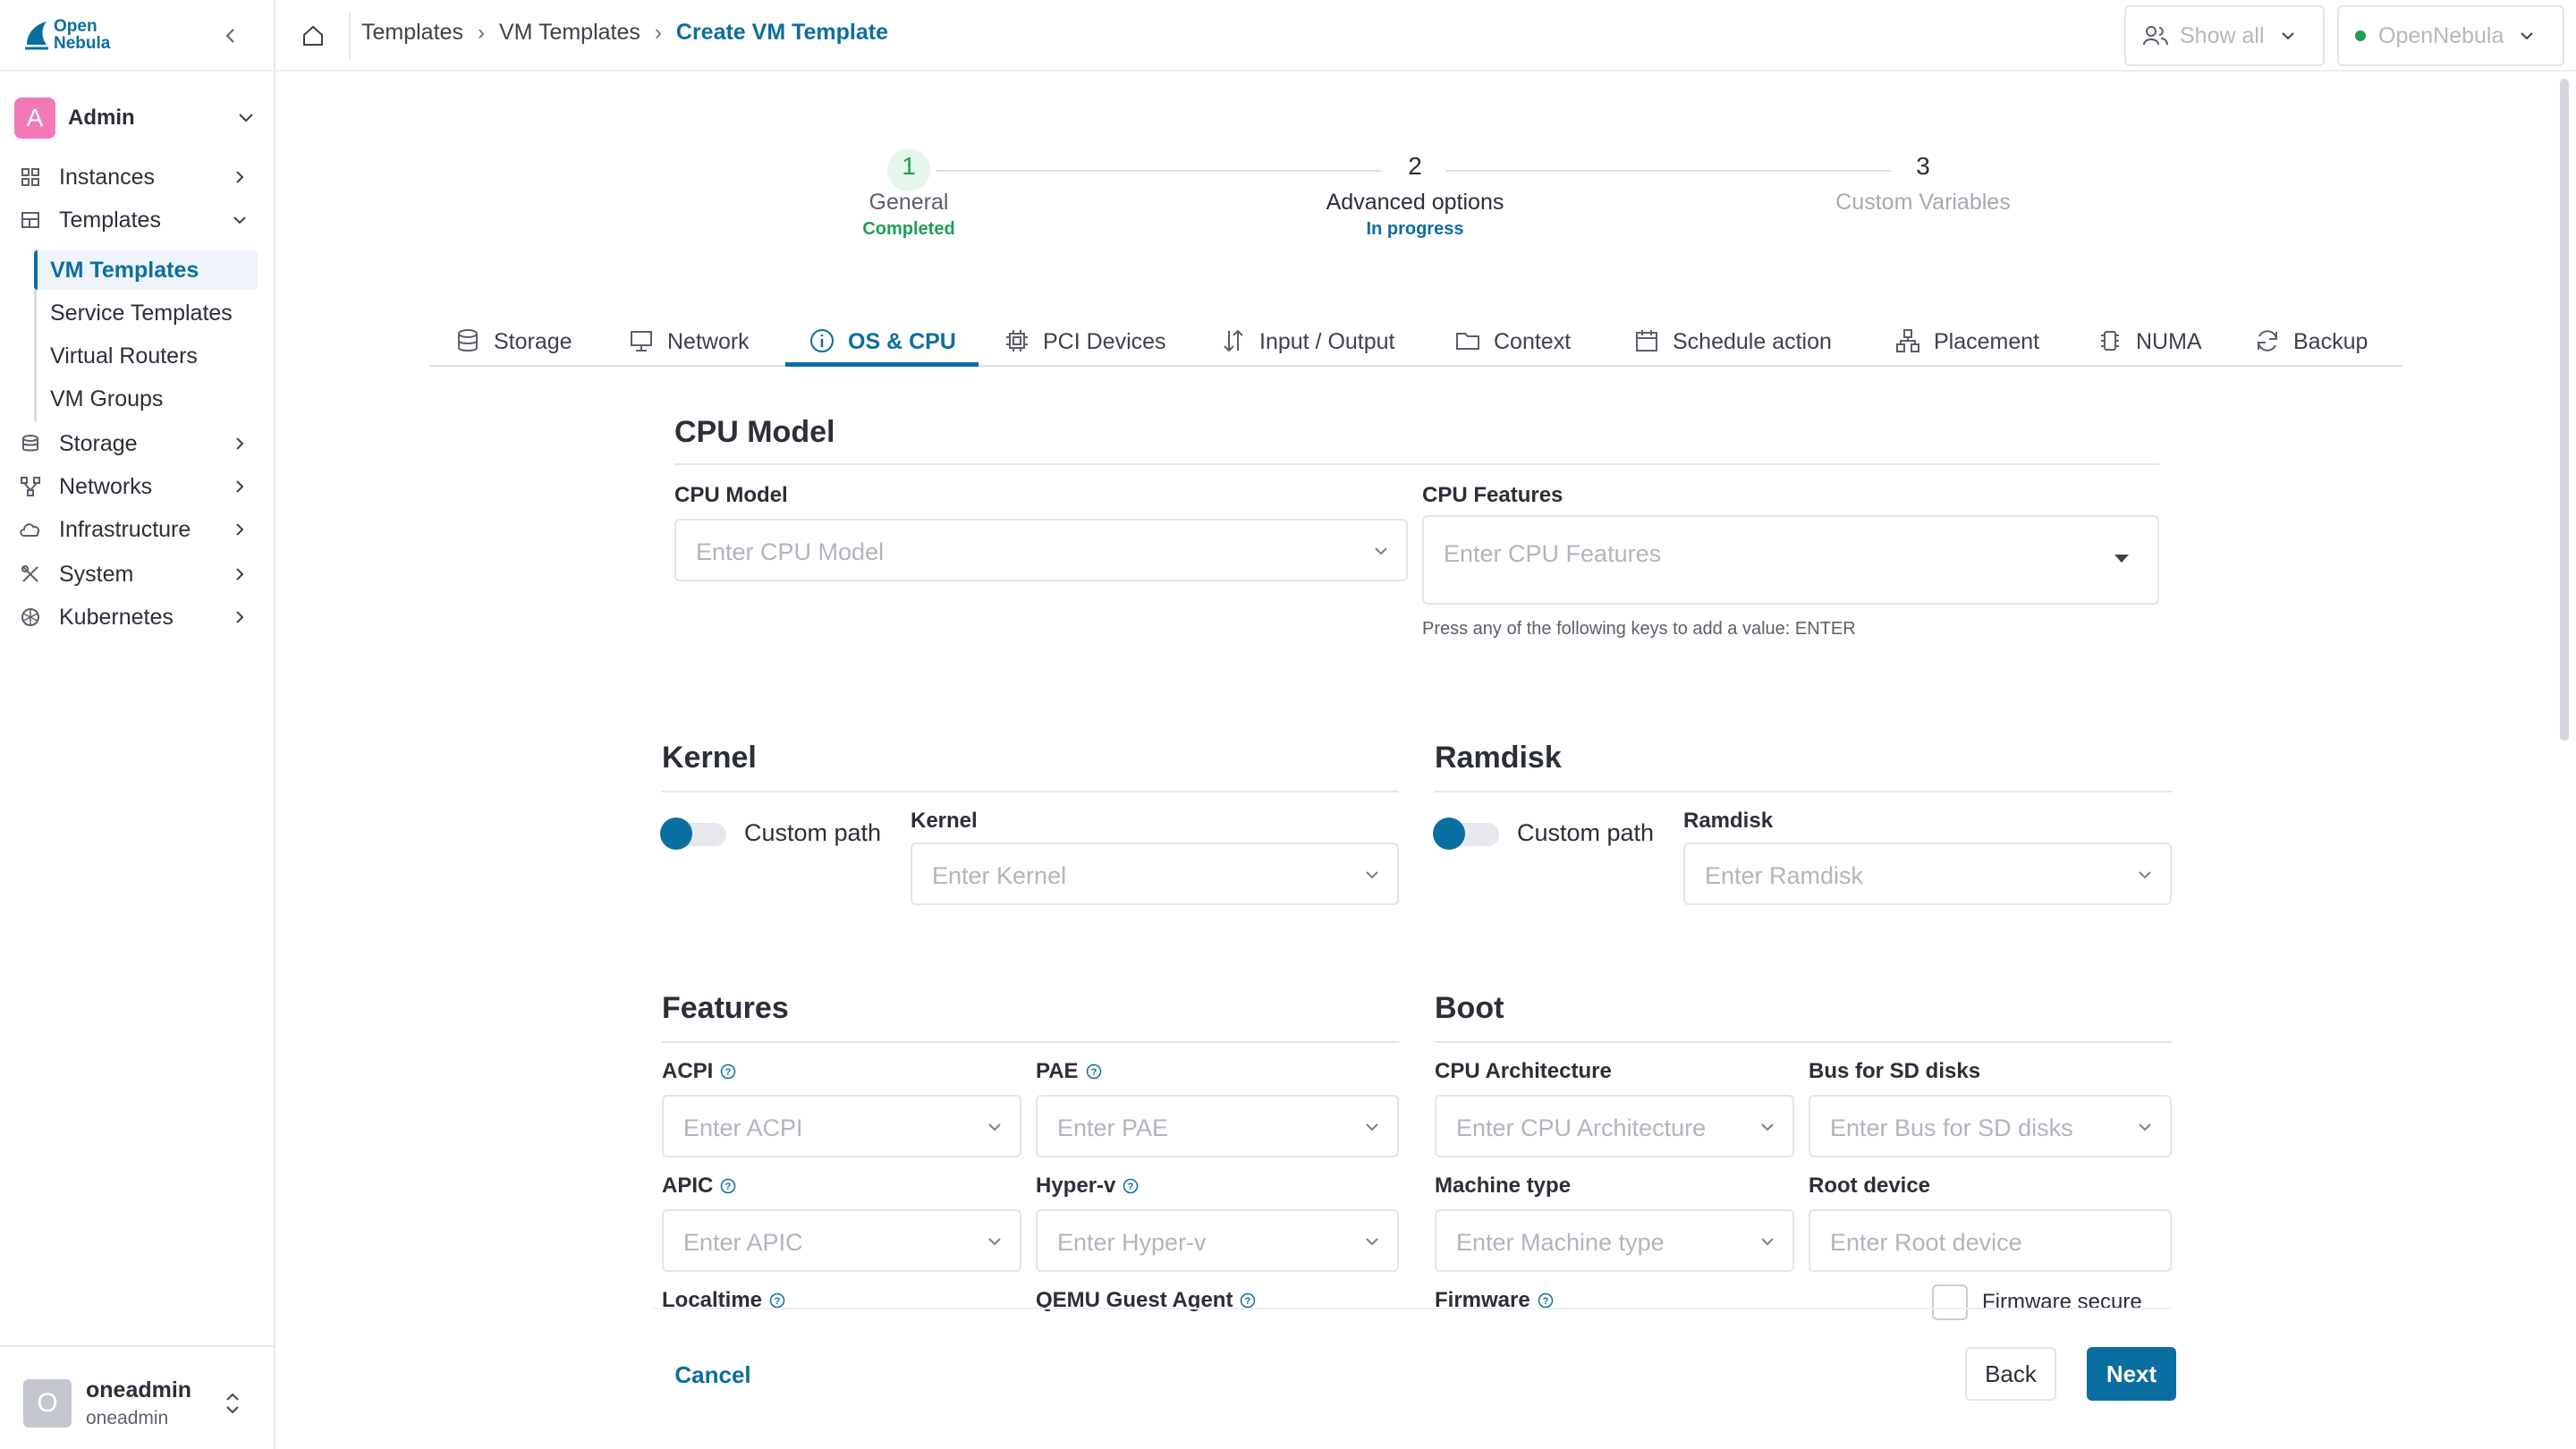  I want to click on ramdisk-select: Enter Ramdisk, so click(1927, 874).